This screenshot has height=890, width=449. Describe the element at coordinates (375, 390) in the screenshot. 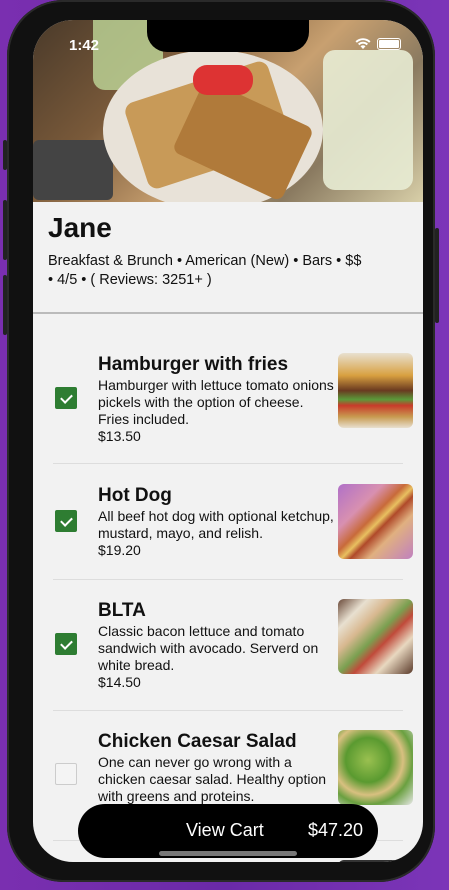

I see `hamburger-photo` at that location.